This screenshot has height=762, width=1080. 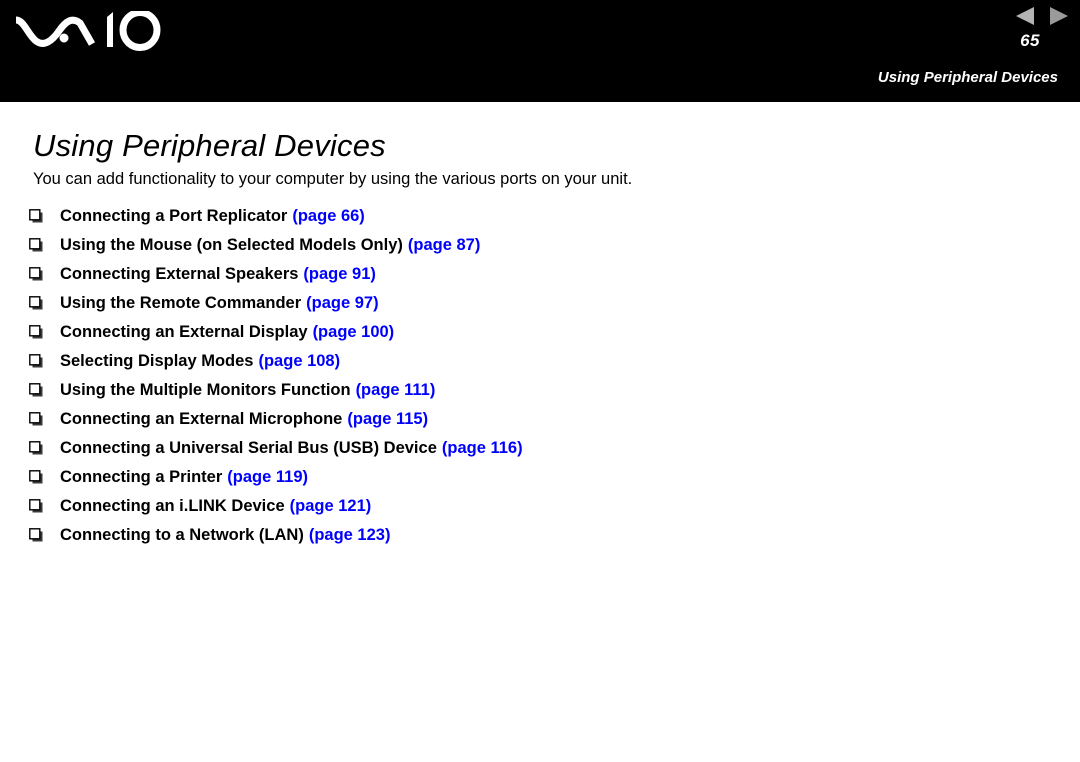 I want to click on toc-entry: Connecting a Printer (page 119), so click(x=529, y=482).